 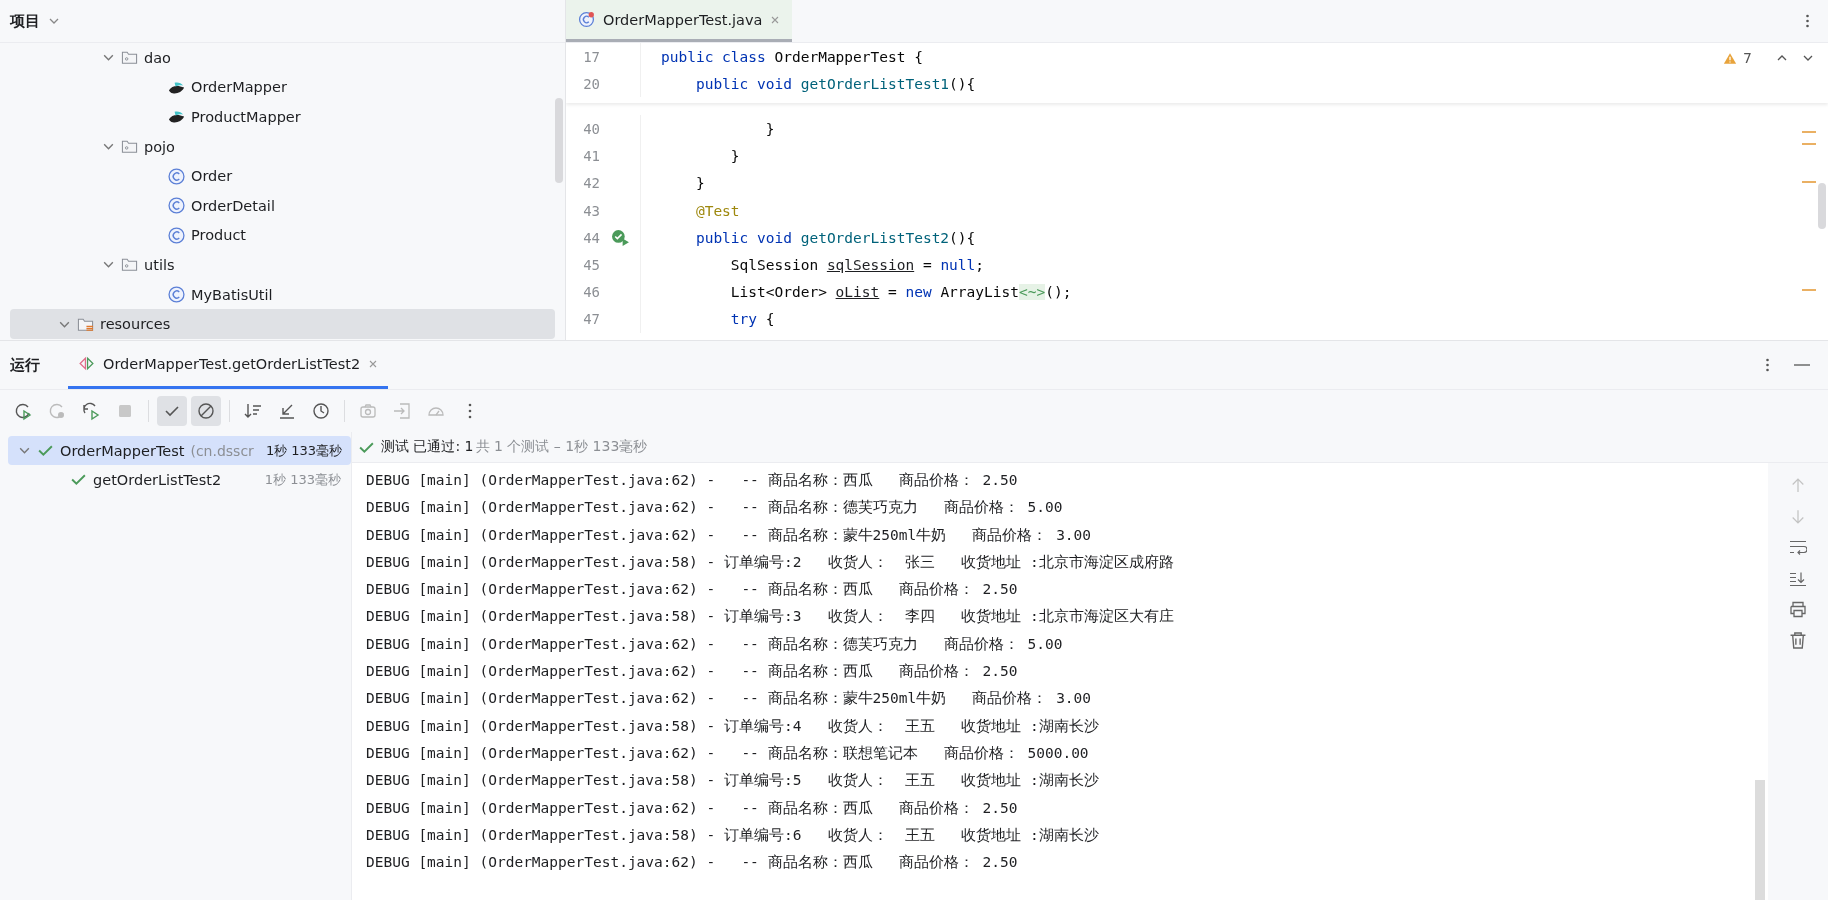 What do you see at coordinates (282, 265) in the screenshot?
I see `tree-item: utils` at bounding box center [282, 265].